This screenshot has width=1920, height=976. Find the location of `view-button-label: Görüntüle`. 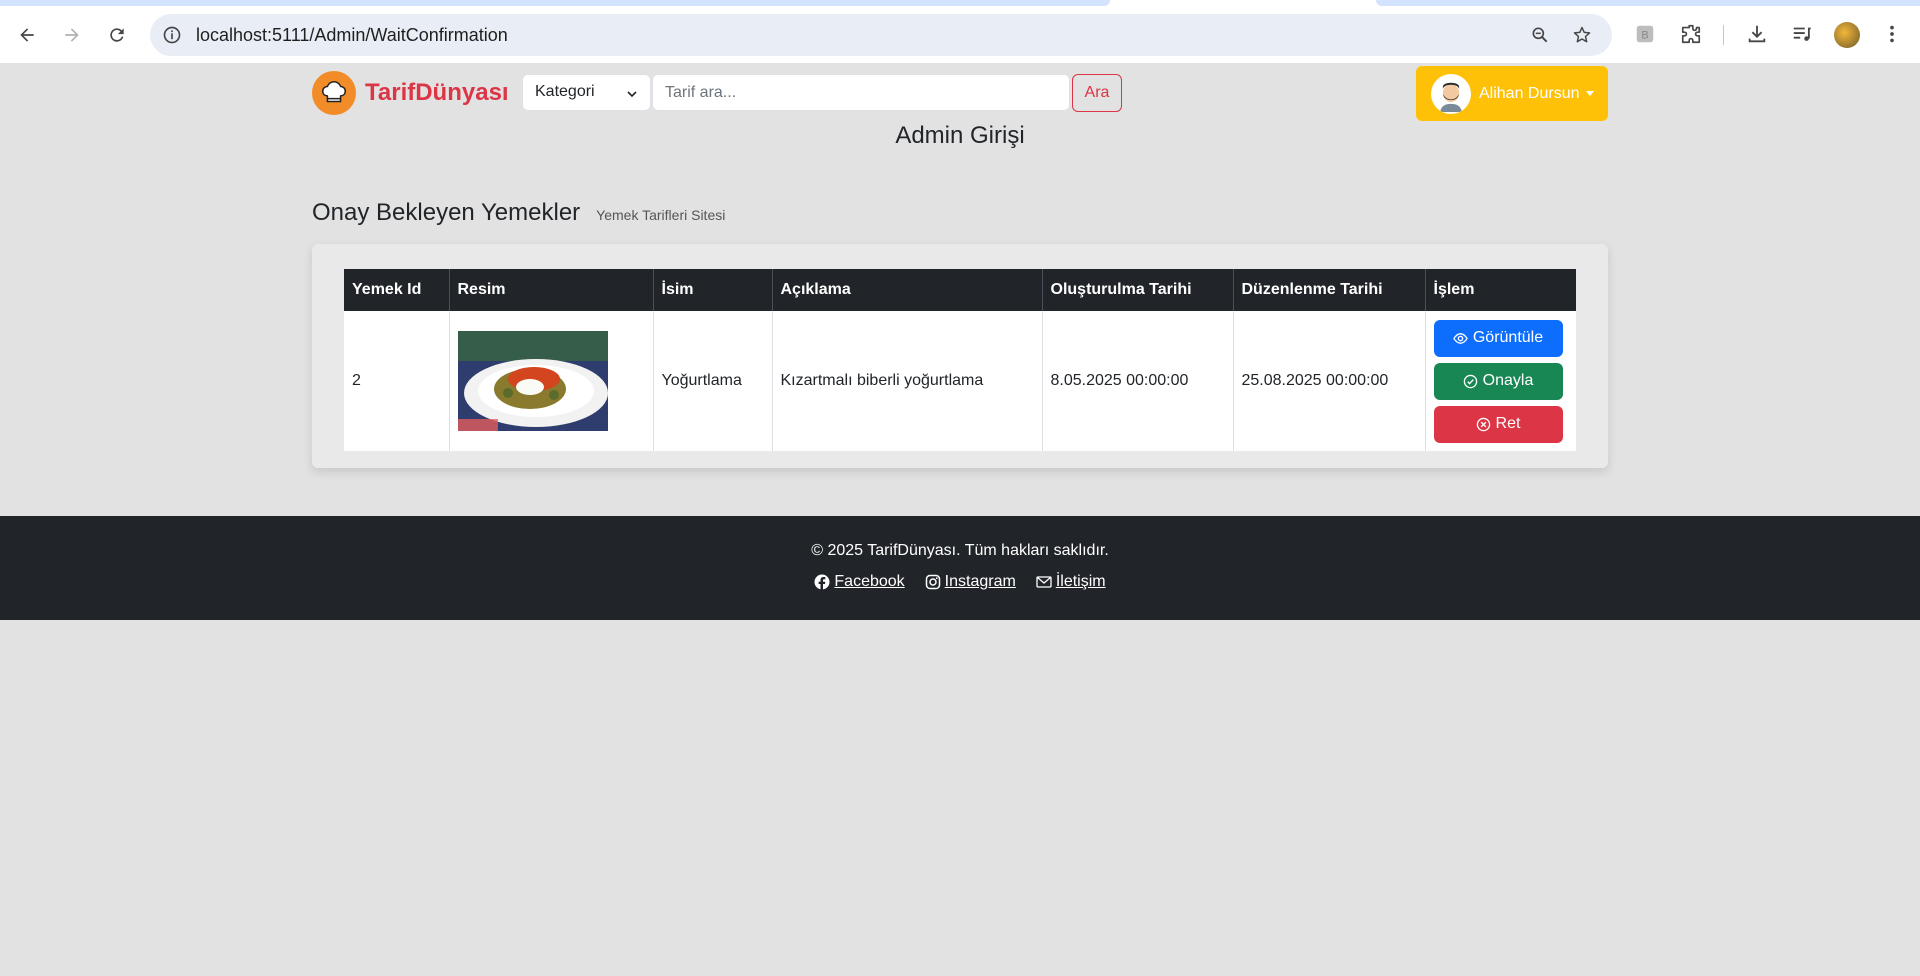

view-button-label: Görüntüle is located at coordinates (1508, 337).